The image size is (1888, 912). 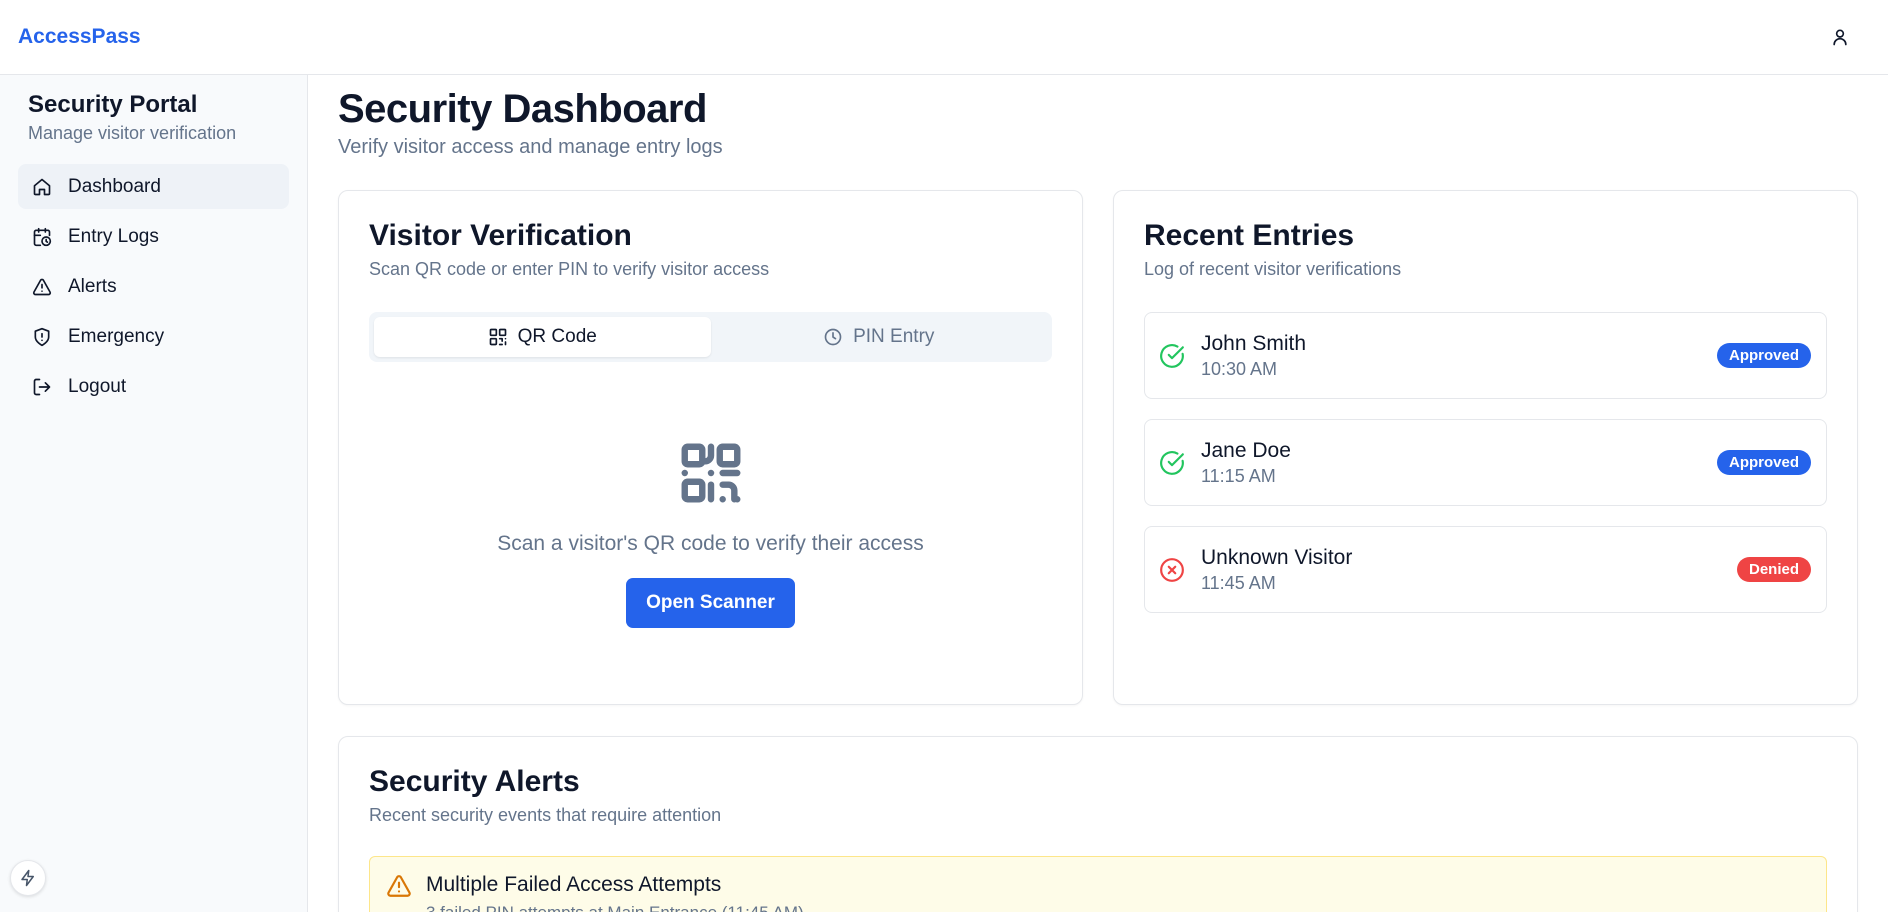 I want to click on warning-icon, so click(x=399, y=886).